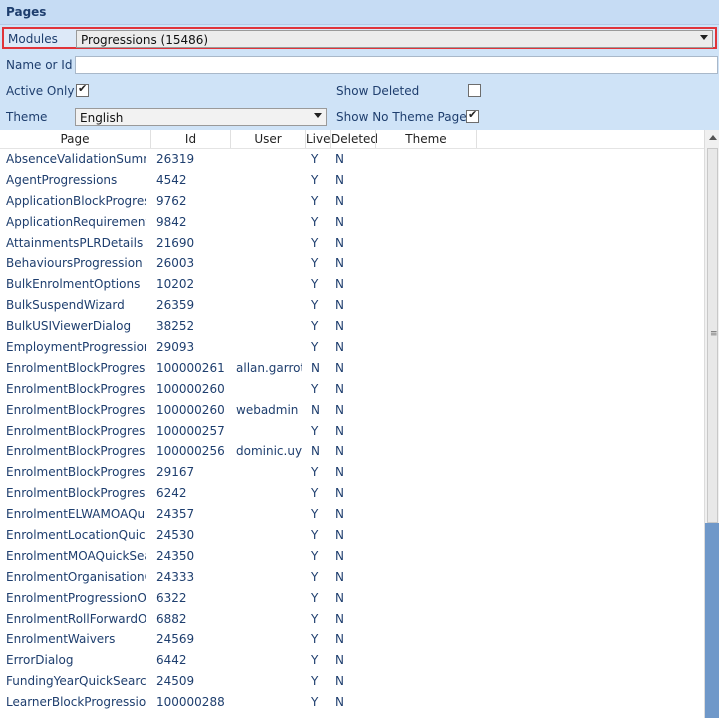 Image resolution: width=719 pixels, height=718 pixels. I want to click on column-header-user: User, so click(268, 139).